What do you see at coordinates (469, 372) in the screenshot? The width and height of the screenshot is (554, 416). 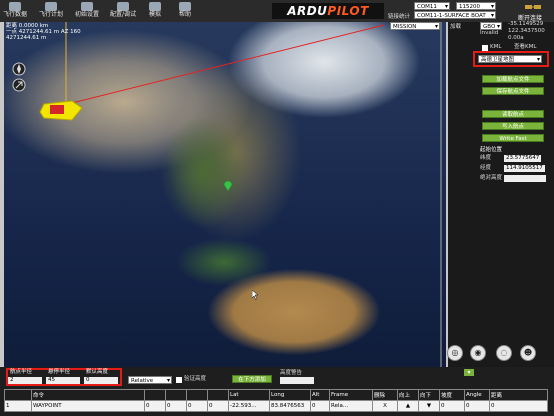 I see `collapse-icon: ▾` at bounding box center [469, 372].